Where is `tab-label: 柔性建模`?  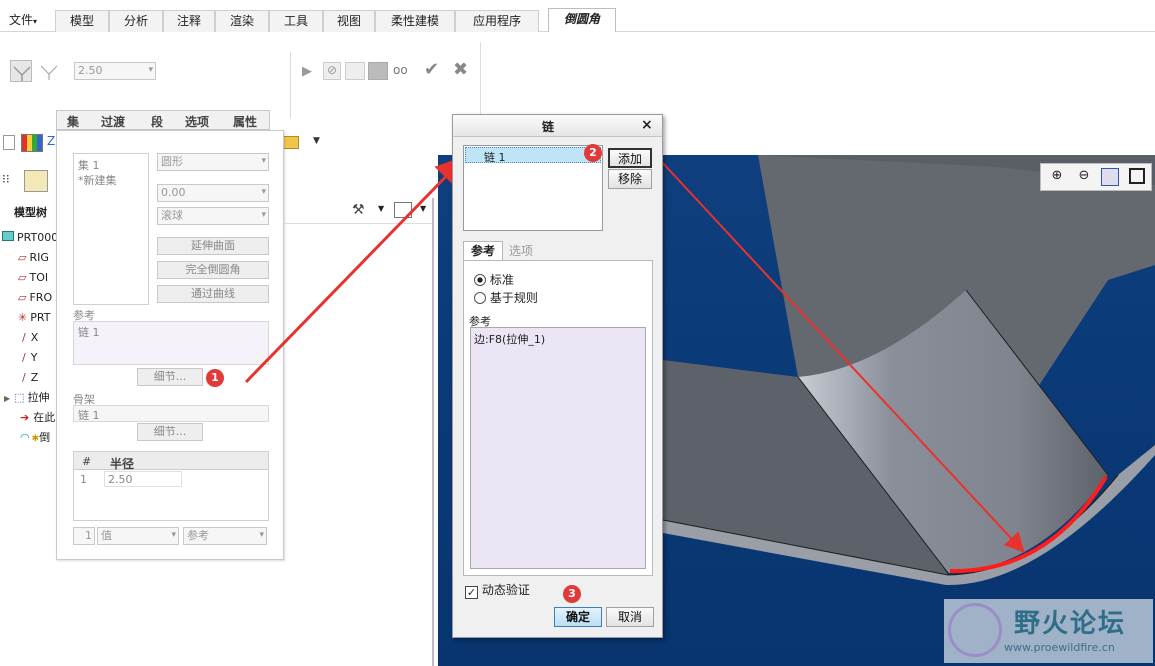
tab-label: 柔性建模 is located at coordinates (414, 21).